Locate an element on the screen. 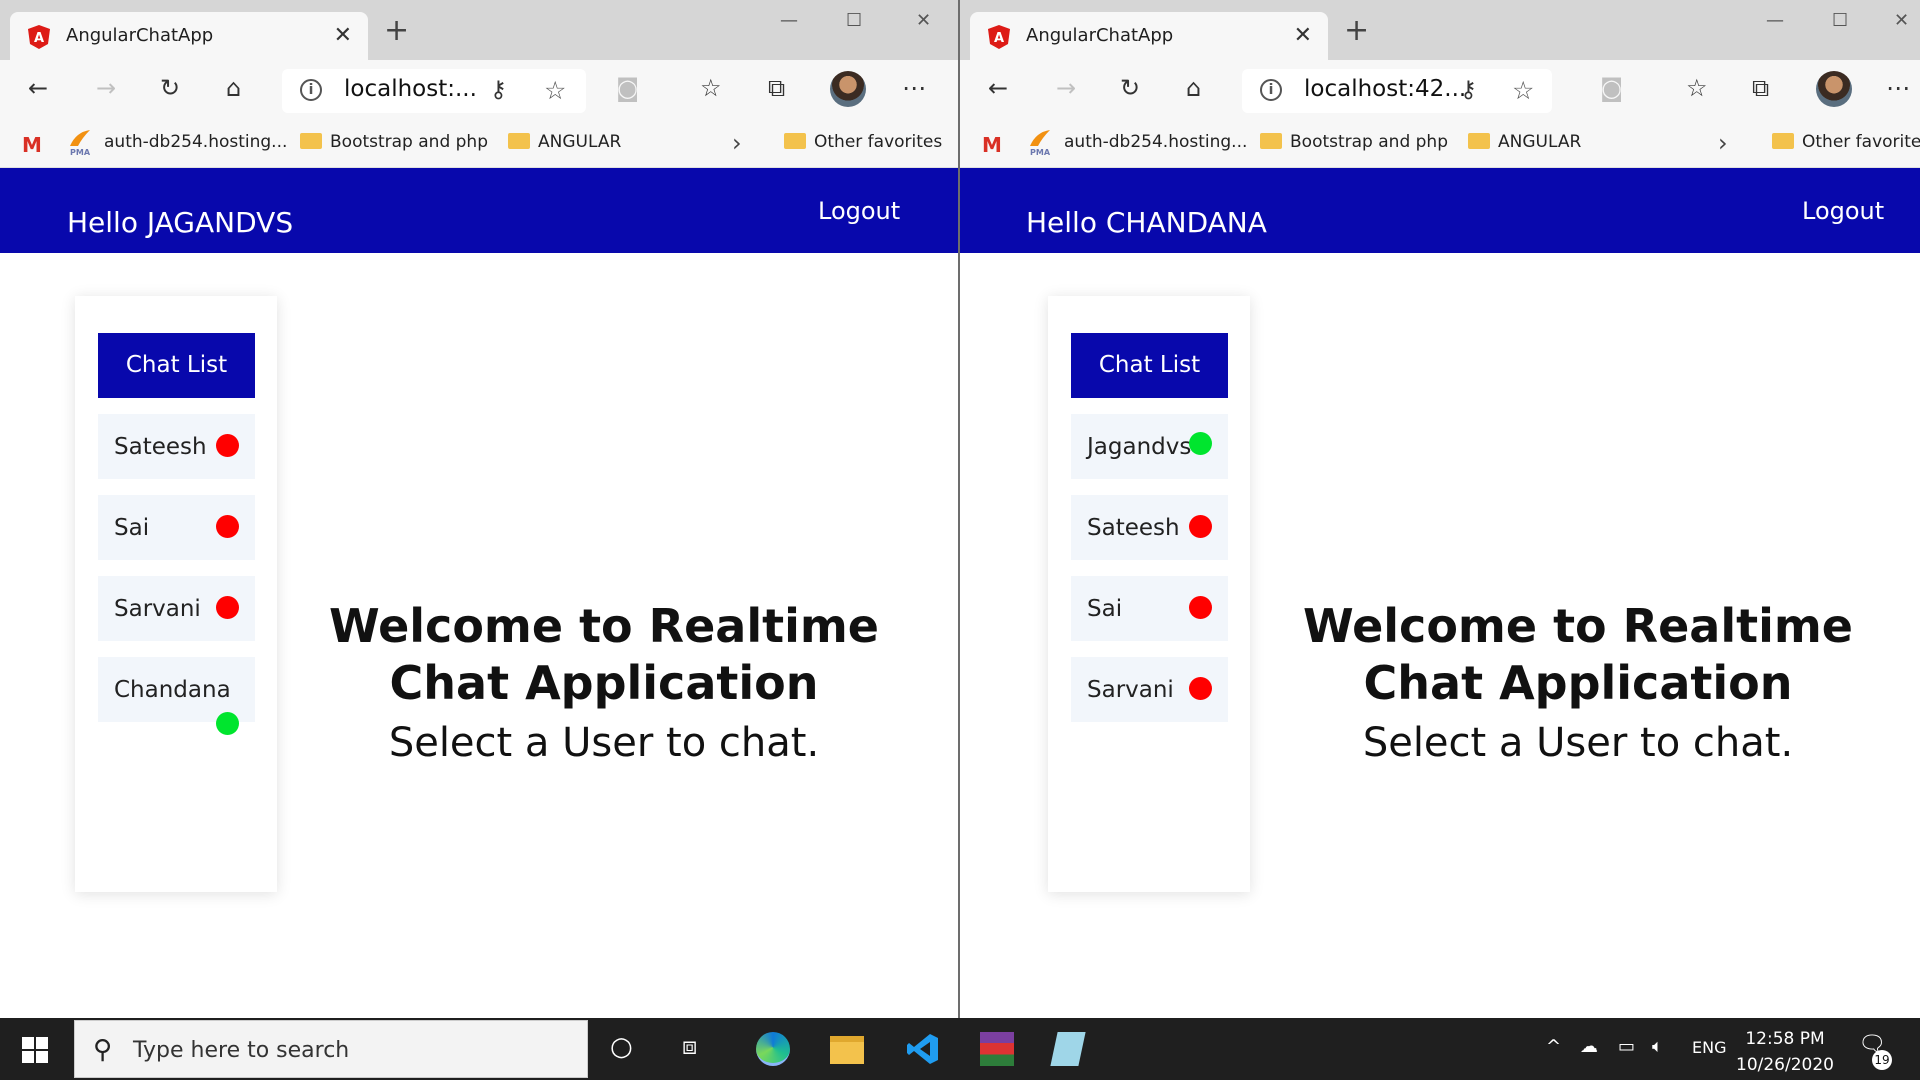 Image resolution: width=1920 pixels, height=1080 pixels. welcome-subtitle: Select a User to chat. is located at coordinates (604, 743).